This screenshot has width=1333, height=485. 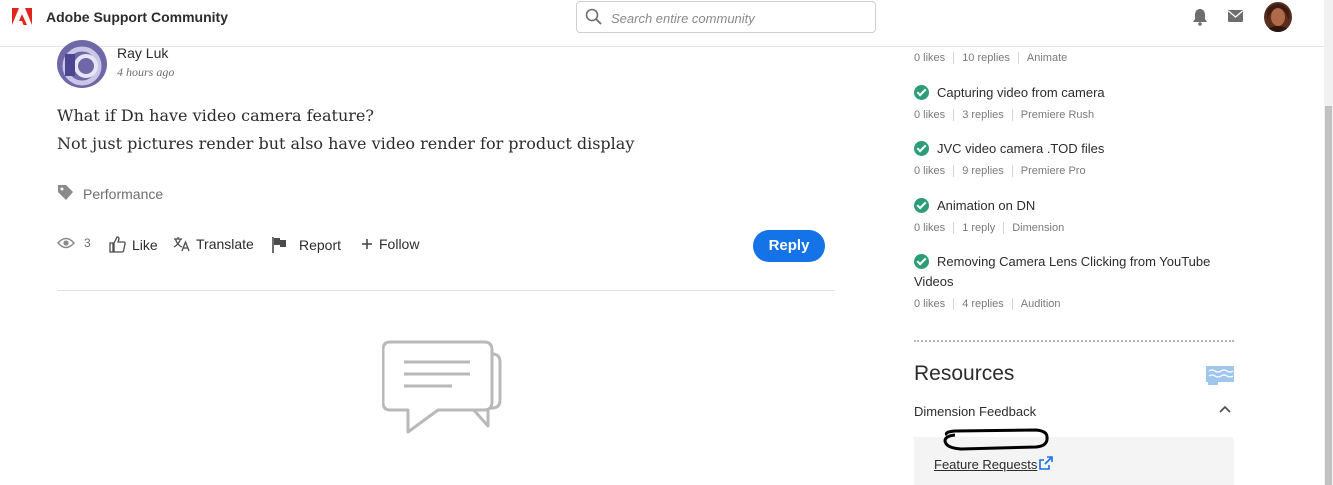 What do you see at coordinates (367, 244) in the screenshot?
I see `plus-icon` at bounding box center [367, 244].